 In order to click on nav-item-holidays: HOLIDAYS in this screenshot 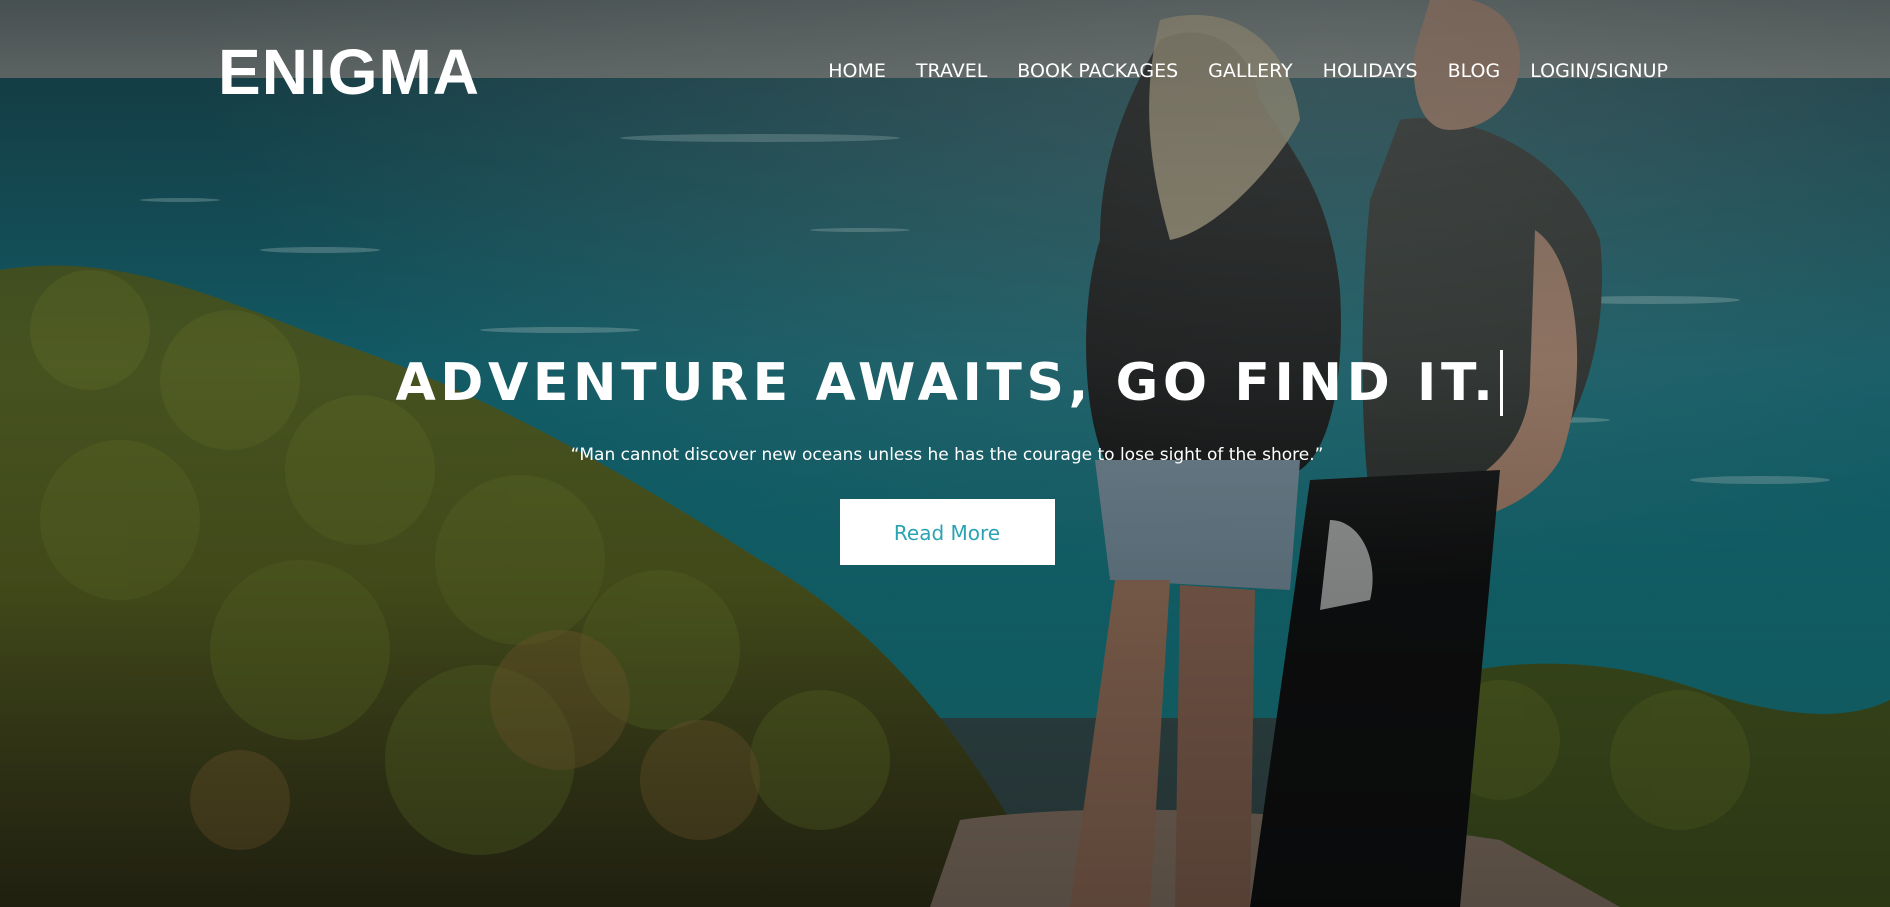, I will do `click(1370, 71)`.